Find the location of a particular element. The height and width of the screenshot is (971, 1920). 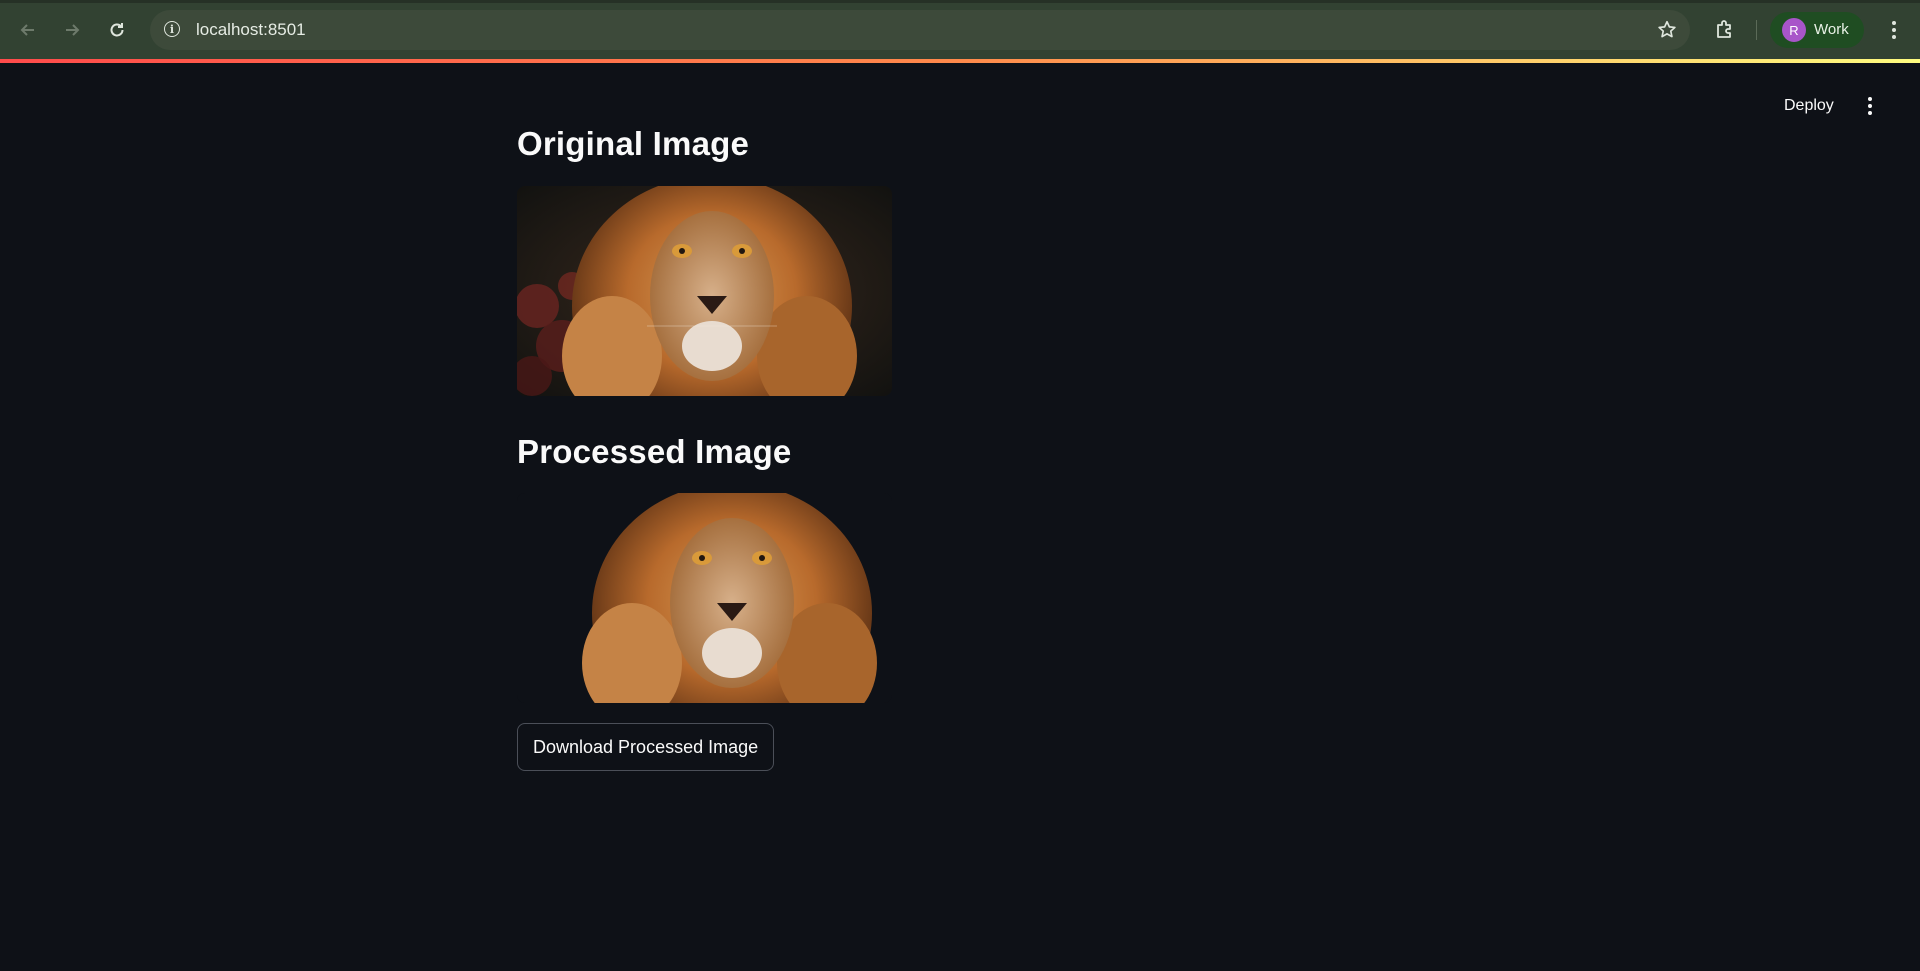

profile-label: Work is located at coordinates (1831, 29).